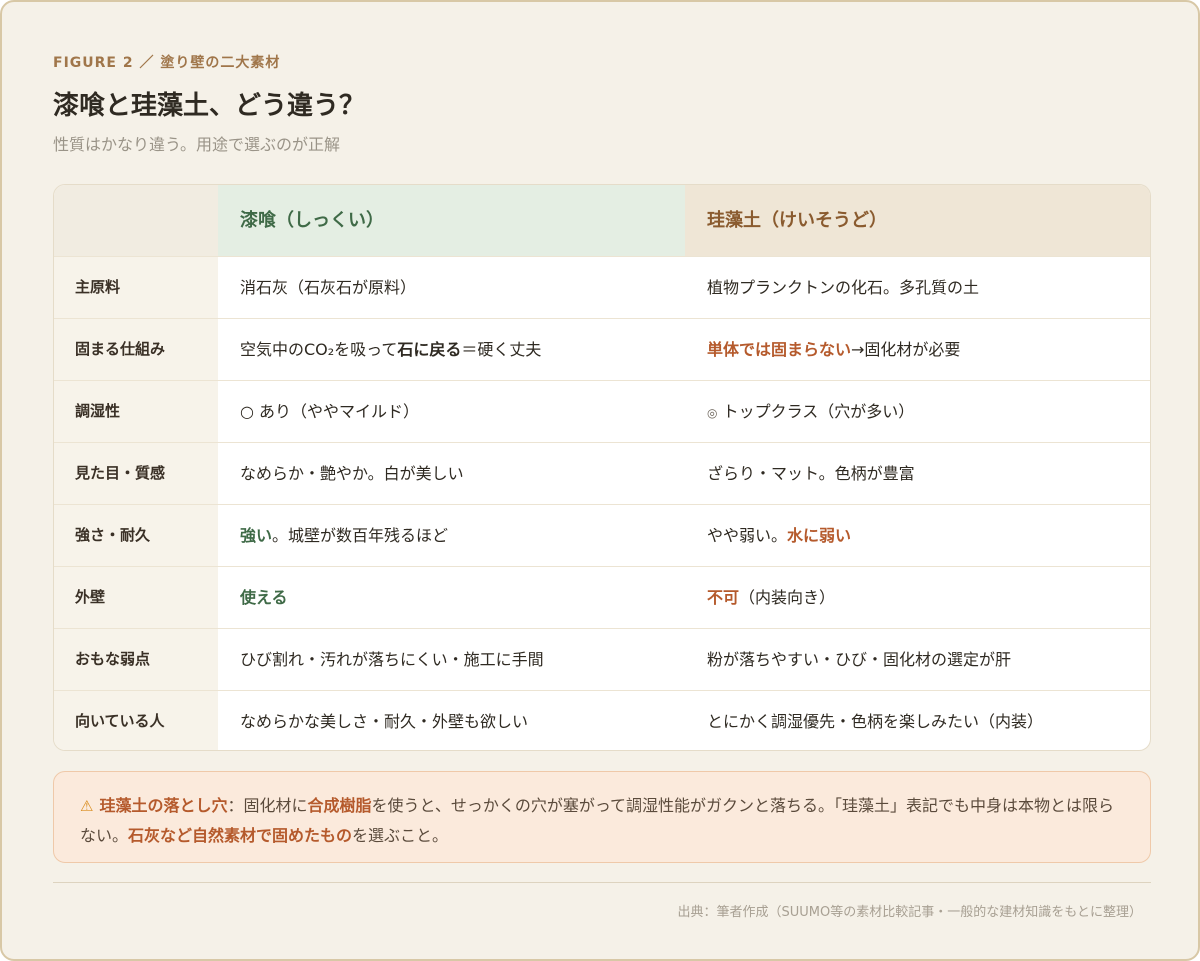 The image size is (1200, 961). Describe the element at coordinates (197, 144) in the screenshot. I see `page-subtitle: 性質はかなり違う。用途で選ぶのが正解` at that location.